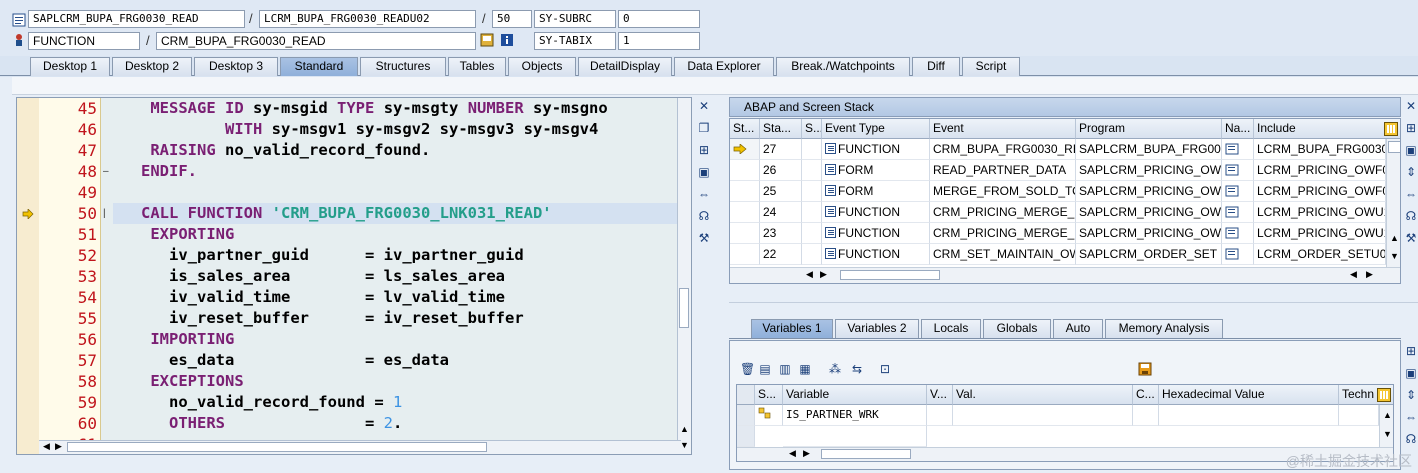 The image size is (1418, 473). I want to click on code-line: EXCEPTIONS, so click(396, 381).